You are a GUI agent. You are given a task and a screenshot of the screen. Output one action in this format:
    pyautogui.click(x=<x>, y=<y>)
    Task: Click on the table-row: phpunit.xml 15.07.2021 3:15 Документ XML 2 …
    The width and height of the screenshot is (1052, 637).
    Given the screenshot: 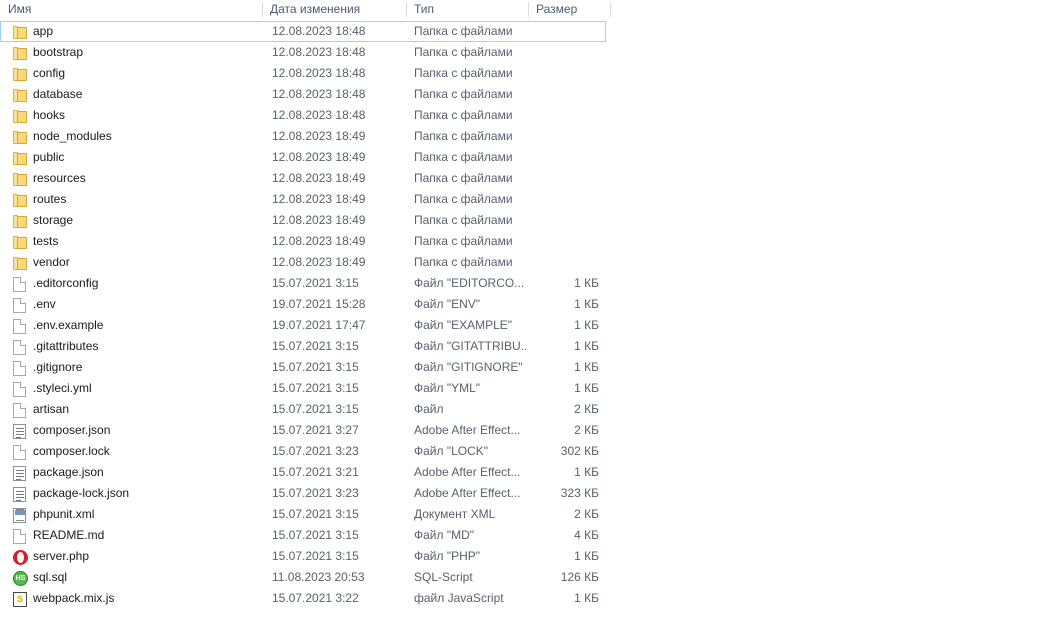 What is the action you would take?
    pyautogui.click(x=303, y=514)
    